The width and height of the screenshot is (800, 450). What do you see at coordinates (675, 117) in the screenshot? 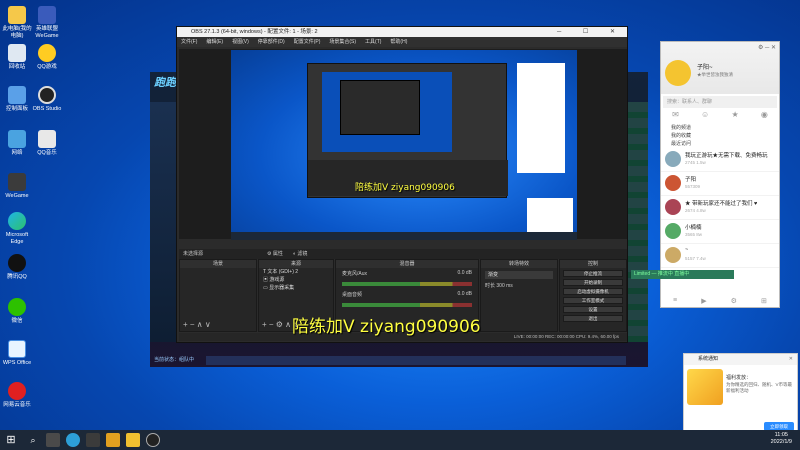
I see `message-icon: ✉` at bounding box center [675, 117].